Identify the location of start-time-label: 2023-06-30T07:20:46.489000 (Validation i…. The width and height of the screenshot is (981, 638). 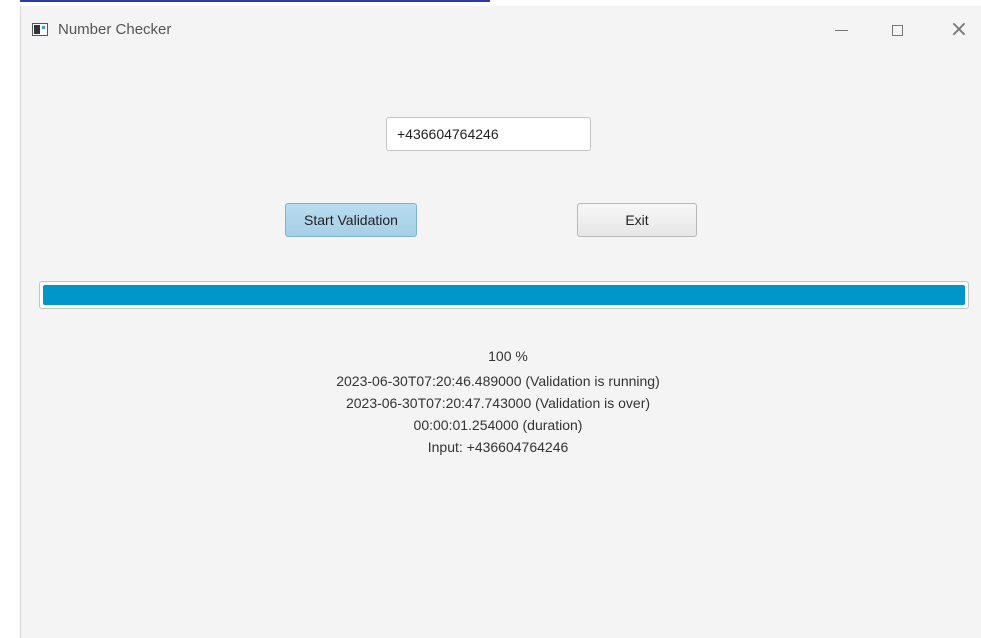
(498, 381).